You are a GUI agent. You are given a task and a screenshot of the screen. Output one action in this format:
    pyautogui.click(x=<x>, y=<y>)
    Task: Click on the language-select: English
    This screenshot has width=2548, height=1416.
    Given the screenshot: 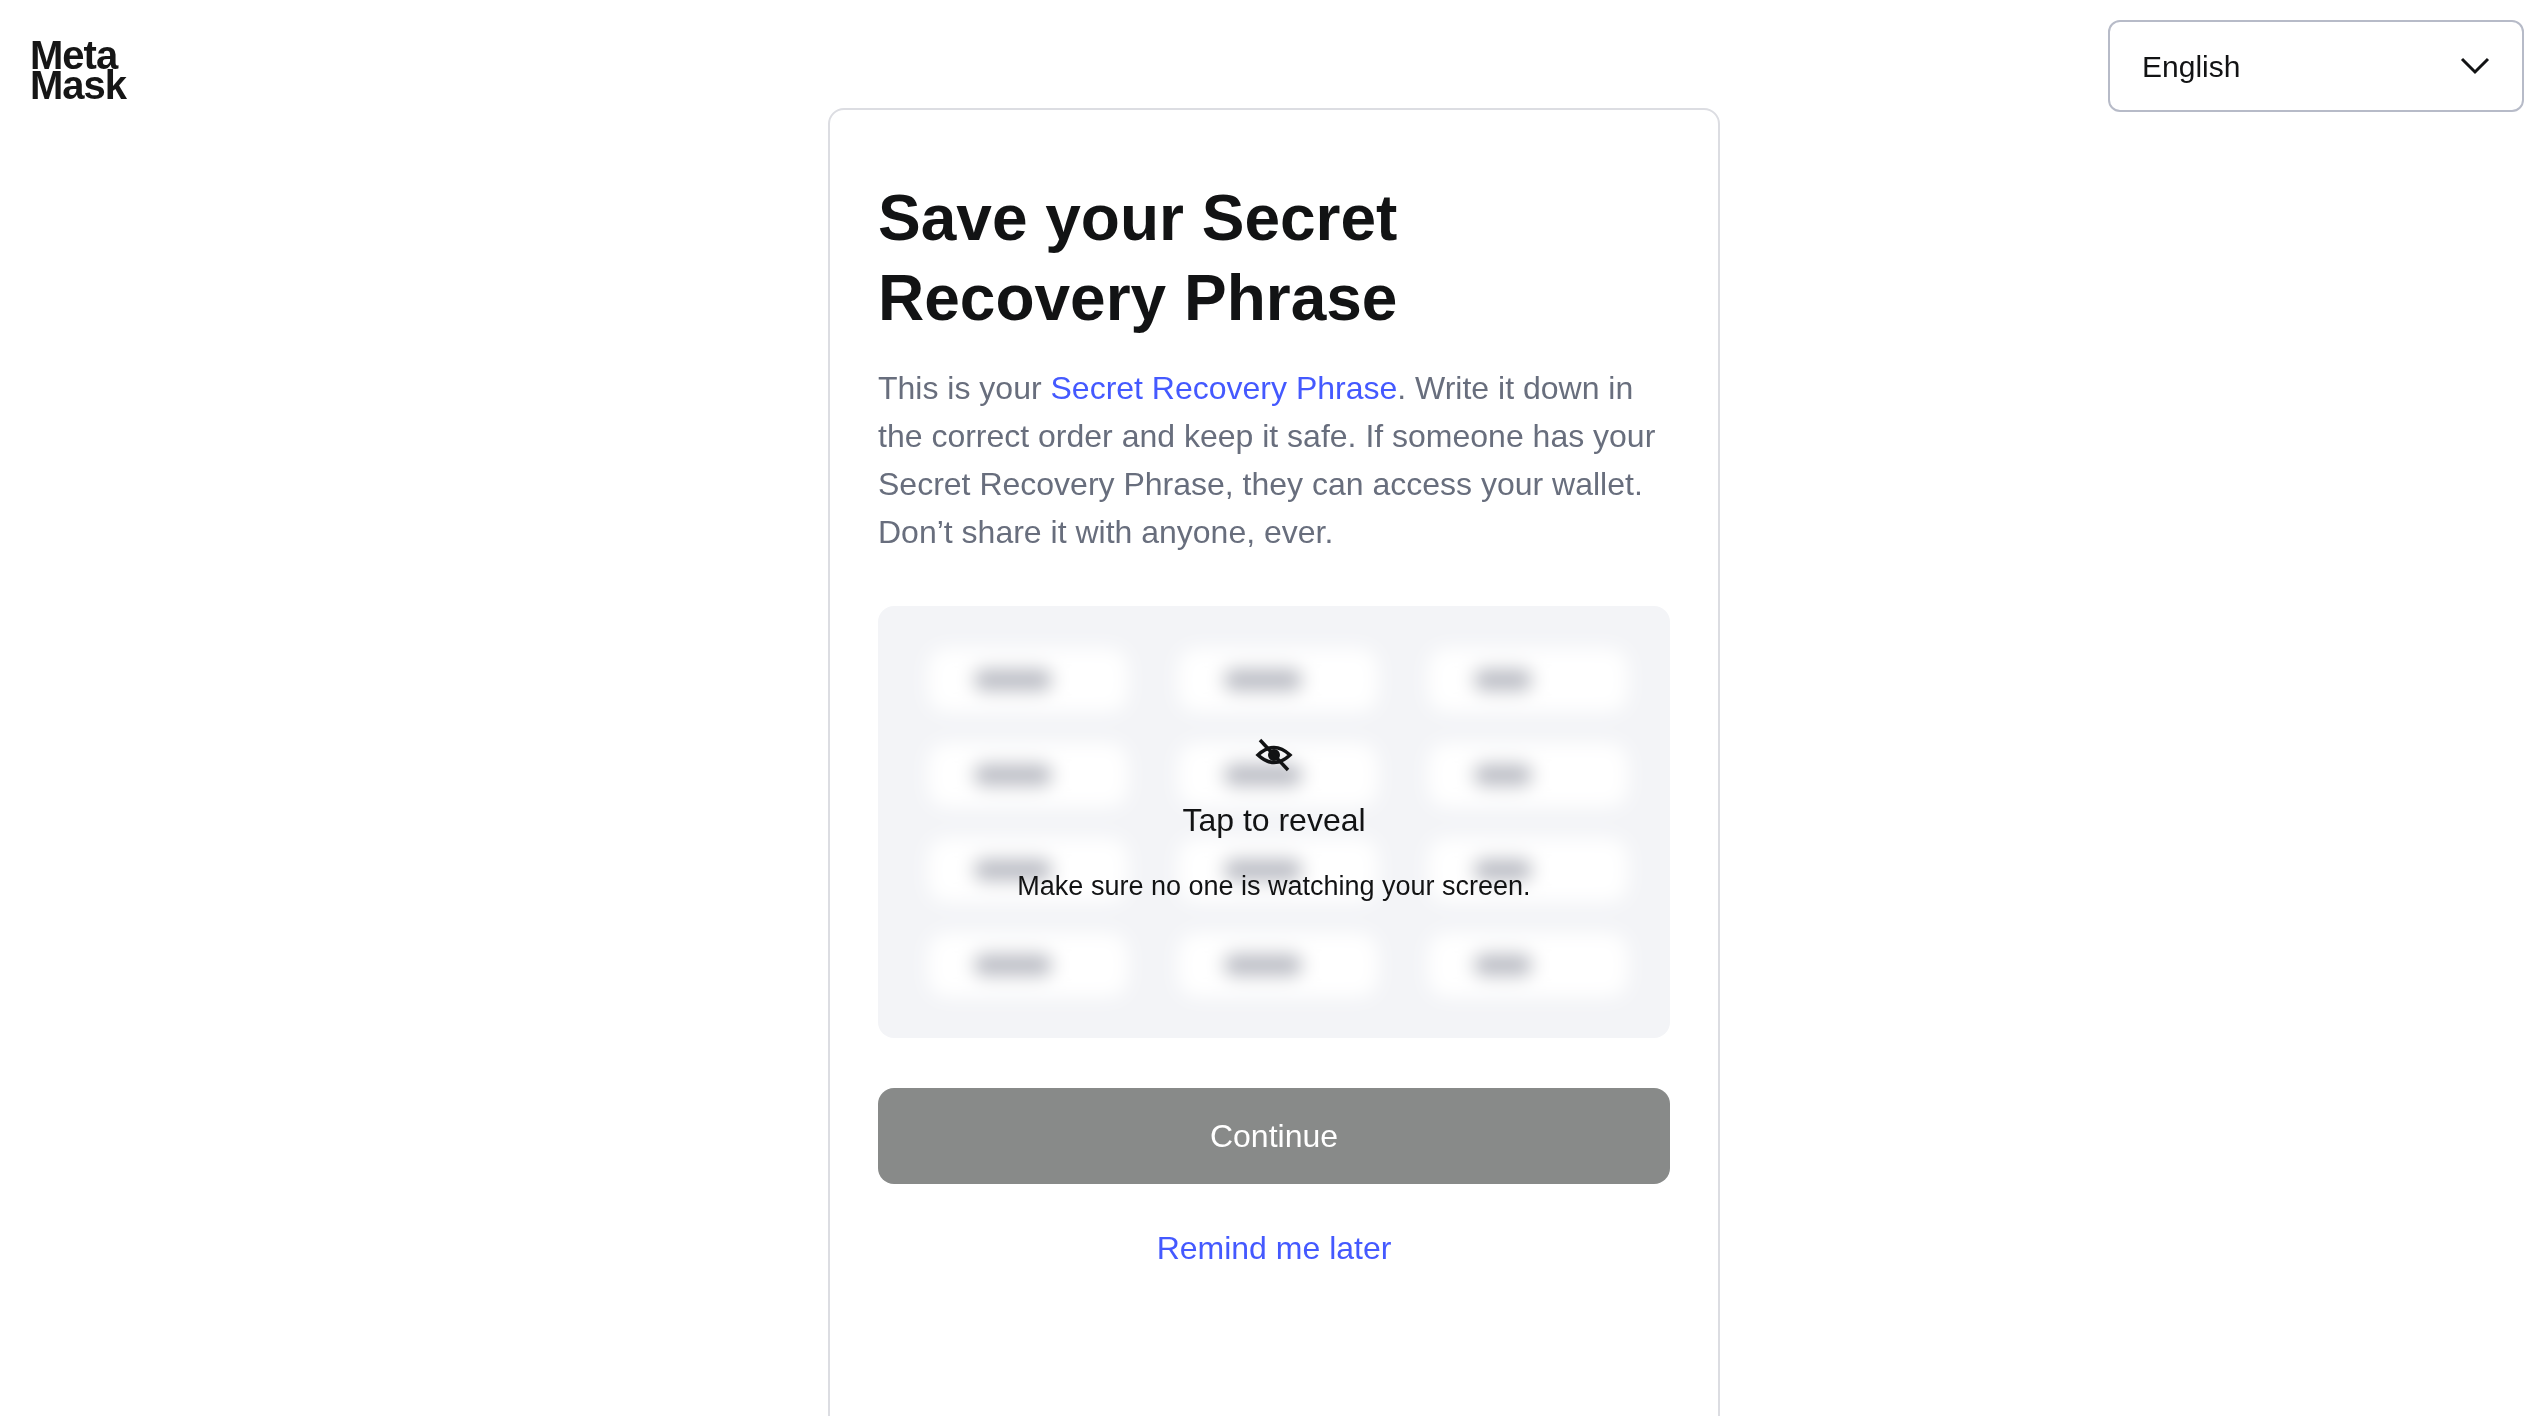 What is the action you would take?
    pyautogui.click(x=2316, y=66)
    